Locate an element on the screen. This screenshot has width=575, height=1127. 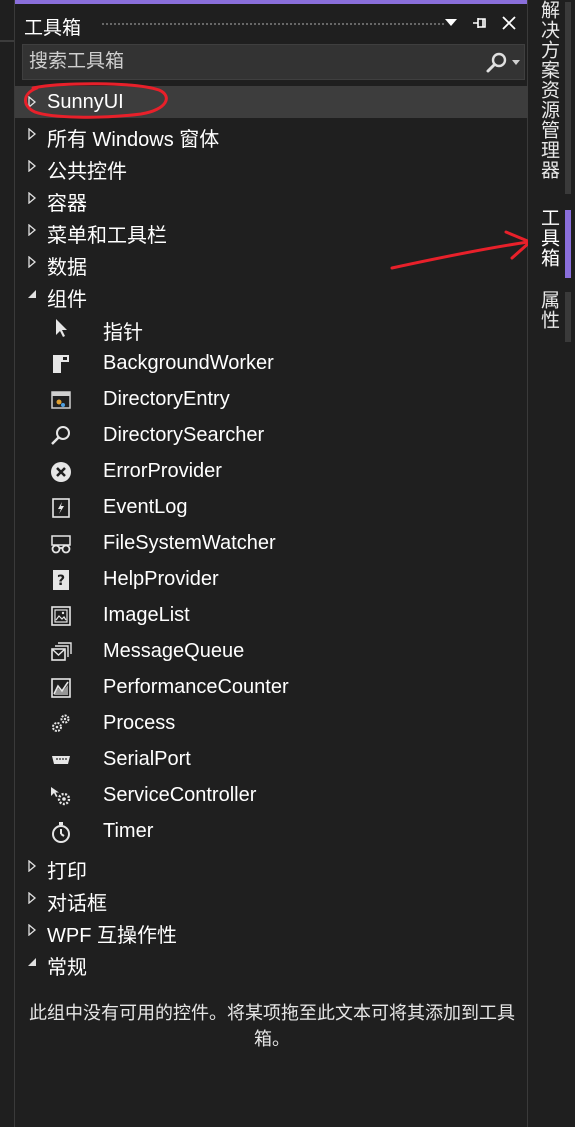
search-box is located at coordinates (273, 62).